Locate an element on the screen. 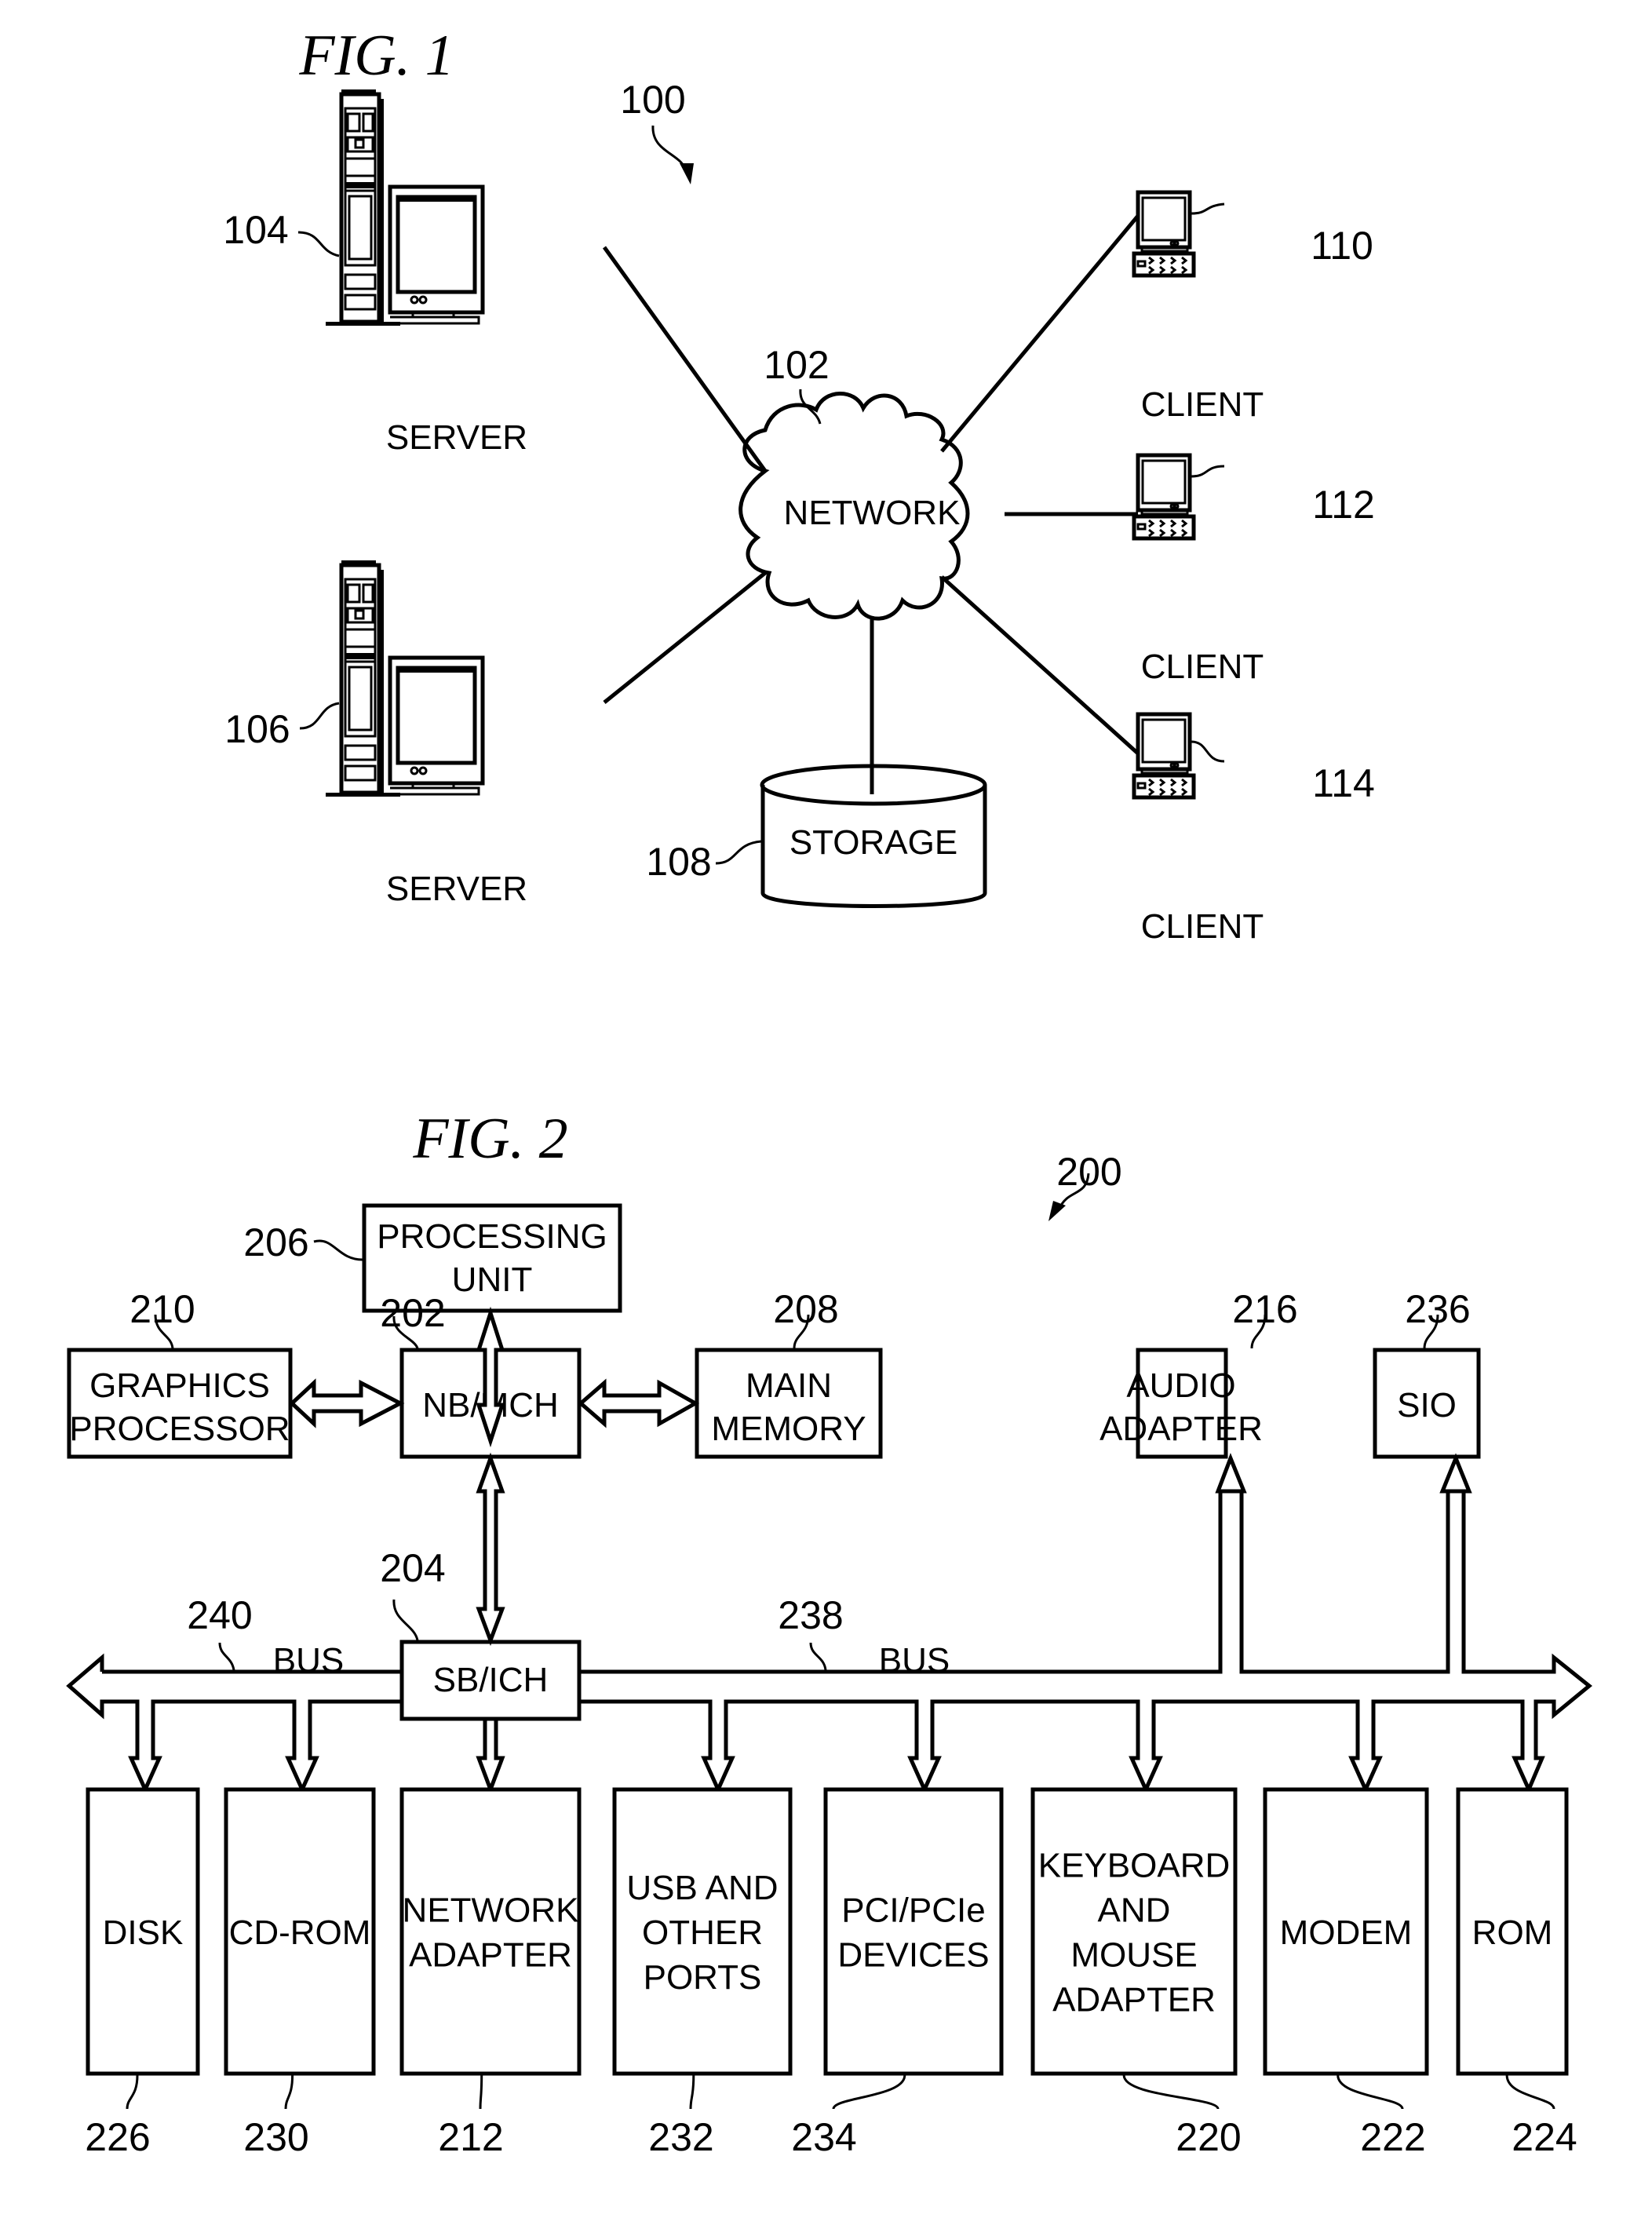 This screenshot has height=2218, width=1652. device-block-224: ROM 224 is located at coordinates (1516, 1973).